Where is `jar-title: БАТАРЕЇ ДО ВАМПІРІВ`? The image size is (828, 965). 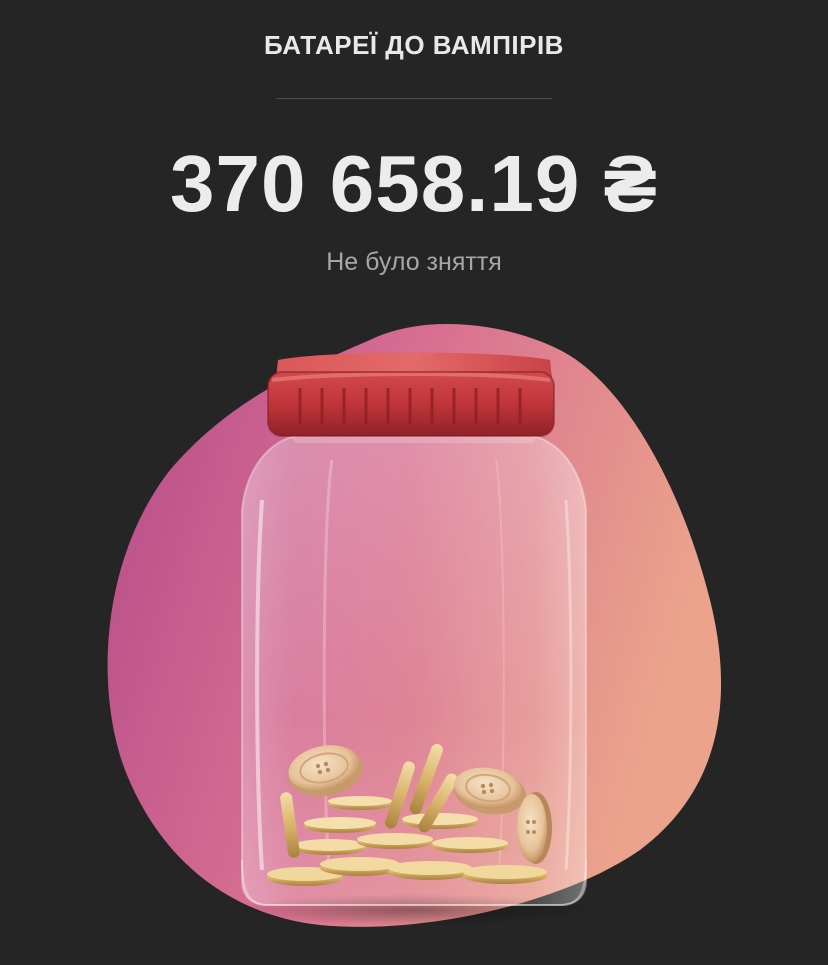 jar-title: БАТАРЕЇ ДО ВАМПІРІВ is located at coordinates (414, 45).